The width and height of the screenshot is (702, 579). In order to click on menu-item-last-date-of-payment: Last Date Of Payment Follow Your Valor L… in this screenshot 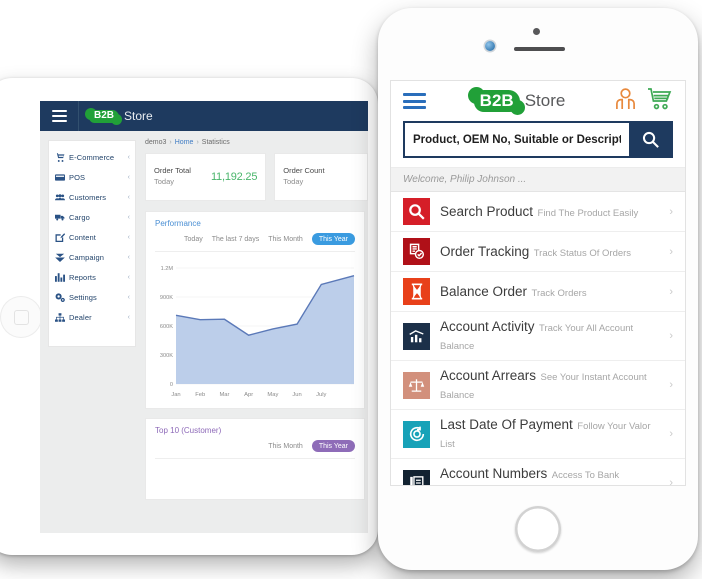, I will do `click(538, 434)`.